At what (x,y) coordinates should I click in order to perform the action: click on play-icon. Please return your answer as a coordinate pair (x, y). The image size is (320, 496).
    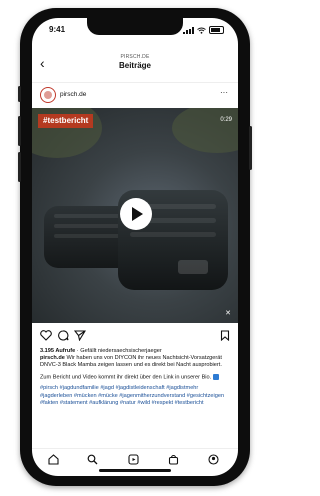
    Looking at the image, I should click on (136, 214).